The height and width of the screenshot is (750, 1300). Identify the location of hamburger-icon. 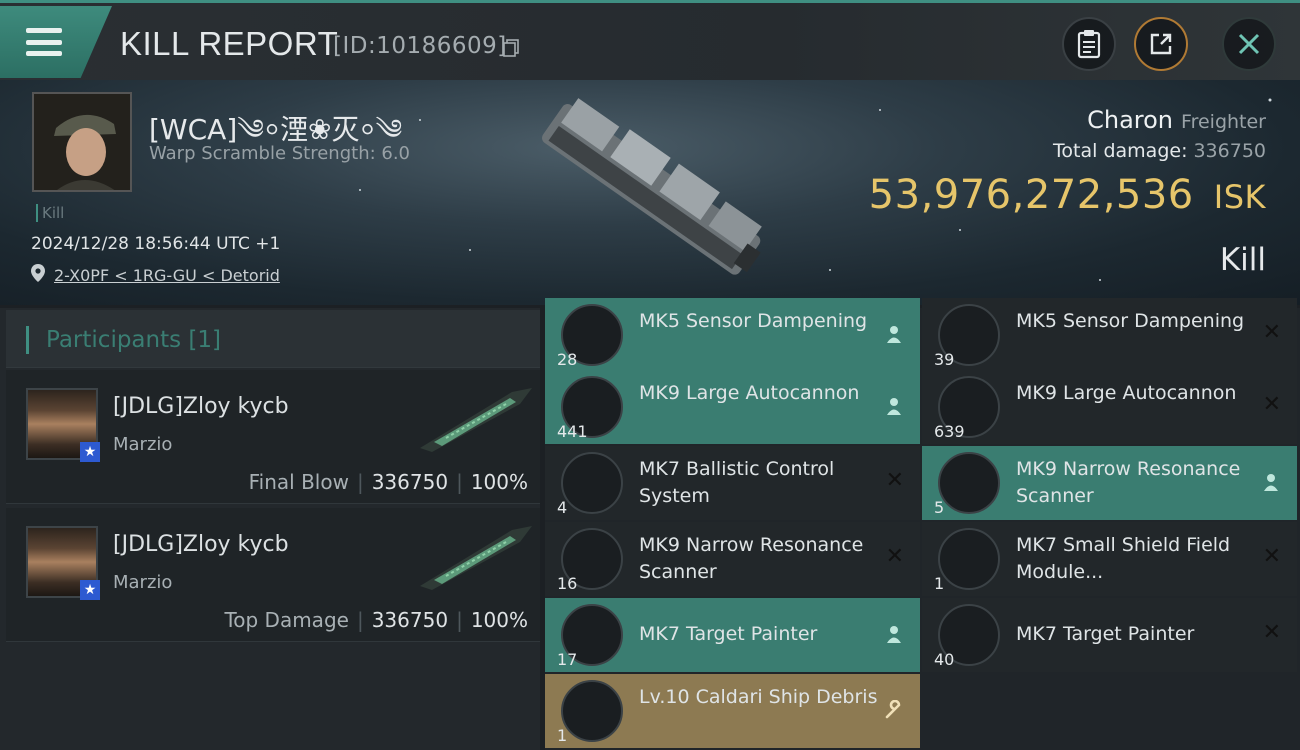
(44, 42).